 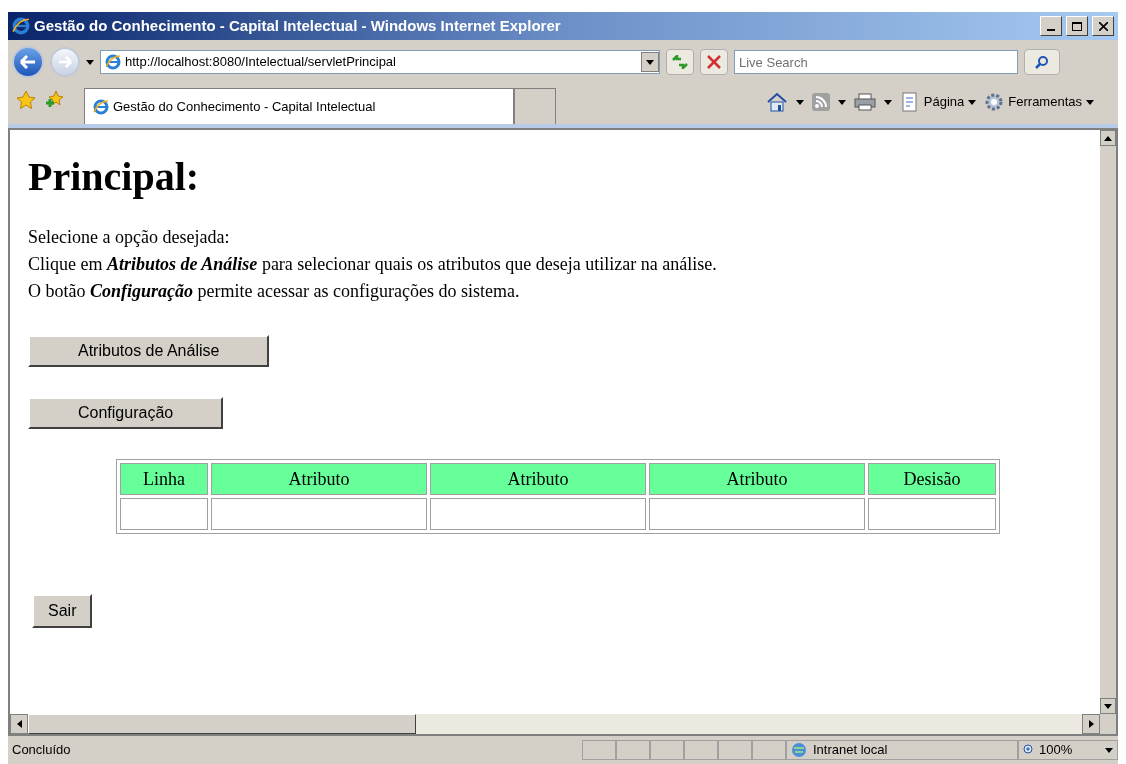 I want to click on feed-icon, so click(x=820, y=102).